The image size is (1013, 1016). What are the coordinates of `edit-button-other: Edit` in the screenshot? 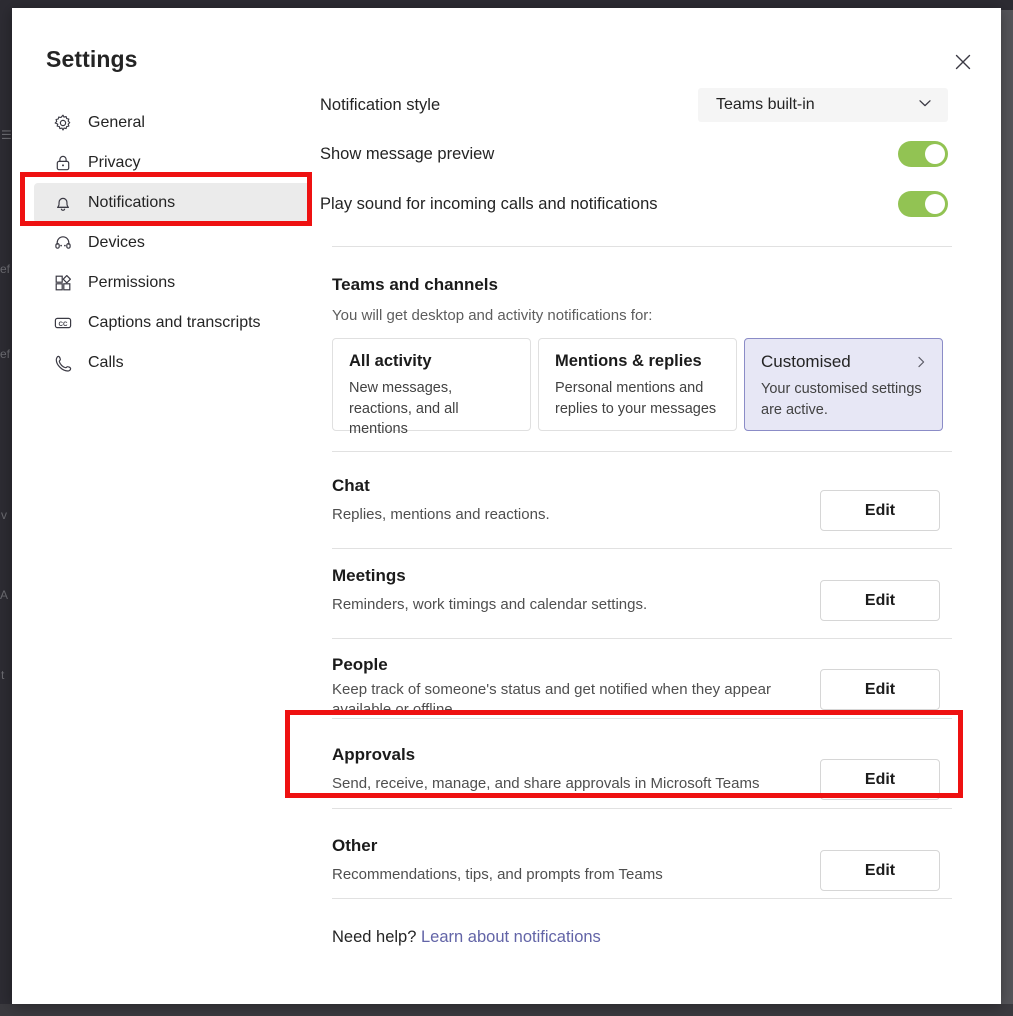 It's located at (880, 870).